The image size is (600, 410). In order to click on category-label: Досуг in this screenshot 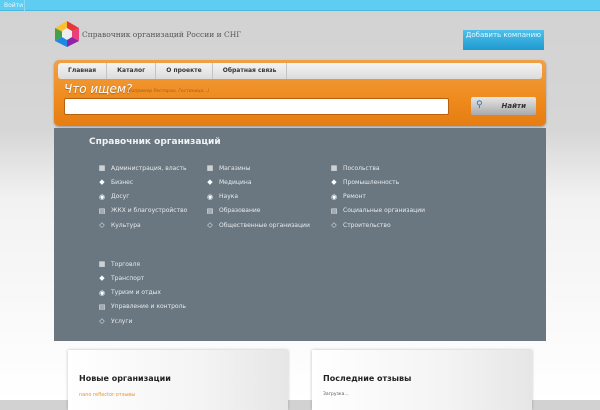, I will do `click(120, 197)`.